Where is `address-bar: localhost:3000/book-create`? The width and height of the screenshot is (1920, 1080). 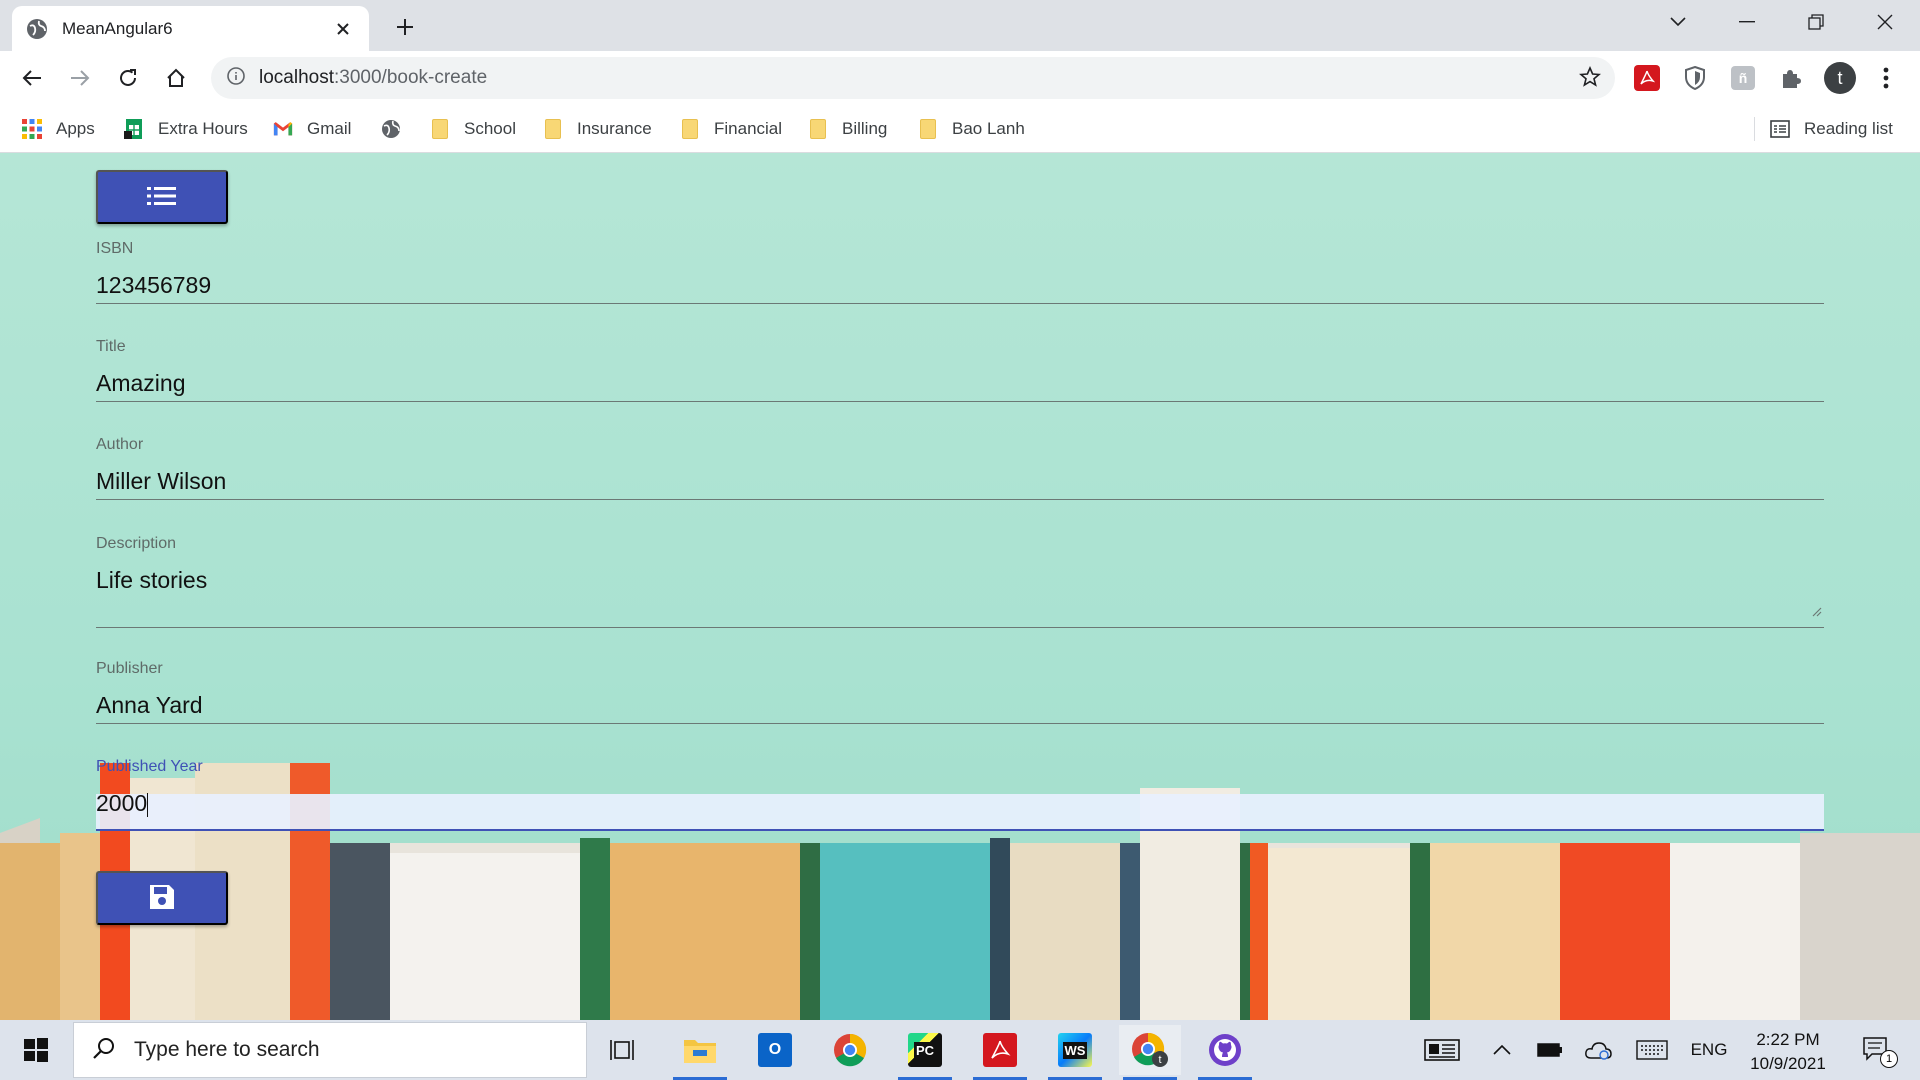 address-bar: localhost:3000/book-create is located at coordinates (913, 78).